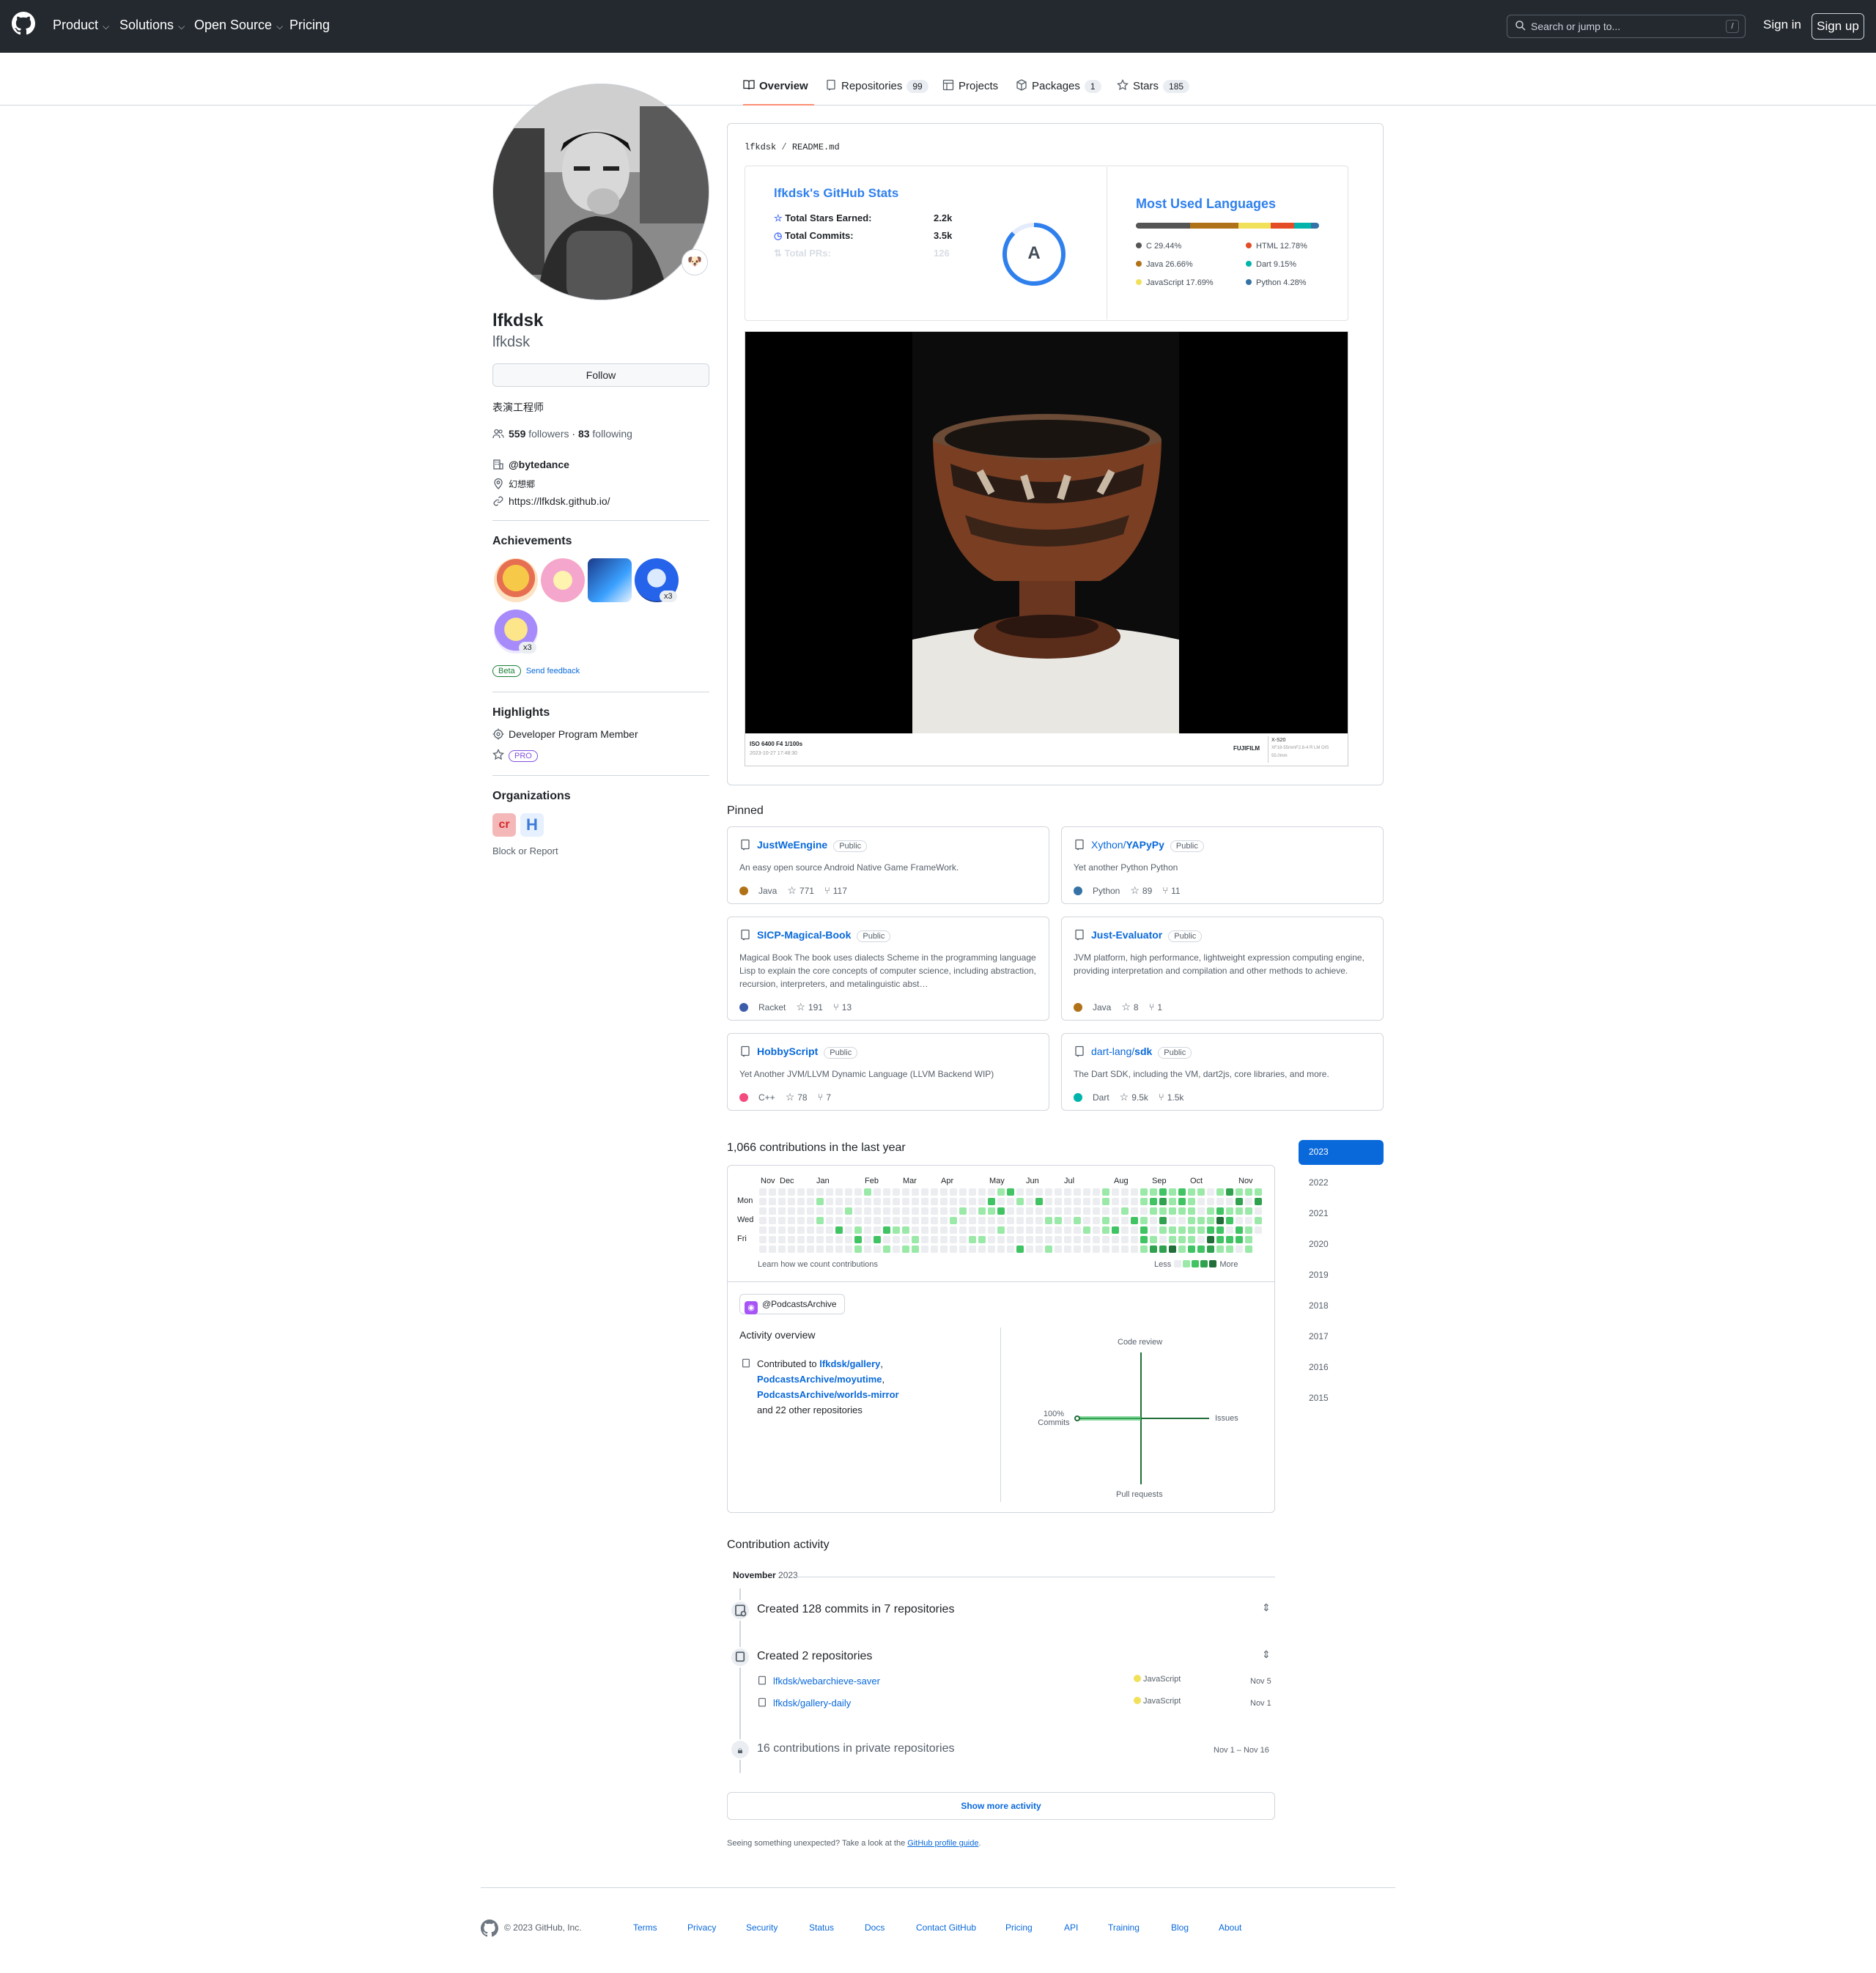 The width and height of the screenshot is (1876, 1973). What do you see at coordinates (818, 1264) in the screenshot?
I see `learn-contributions-link: Learn how we count contributions` at bounding box center [818, 1264].